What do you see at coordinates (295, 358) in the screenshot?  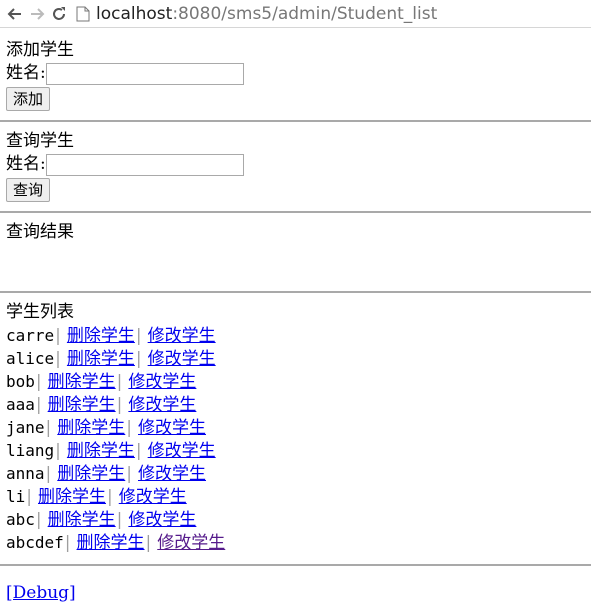 I see `student-row: alice | 删除学生 | 修改学生` at bounding box center [295, 358].